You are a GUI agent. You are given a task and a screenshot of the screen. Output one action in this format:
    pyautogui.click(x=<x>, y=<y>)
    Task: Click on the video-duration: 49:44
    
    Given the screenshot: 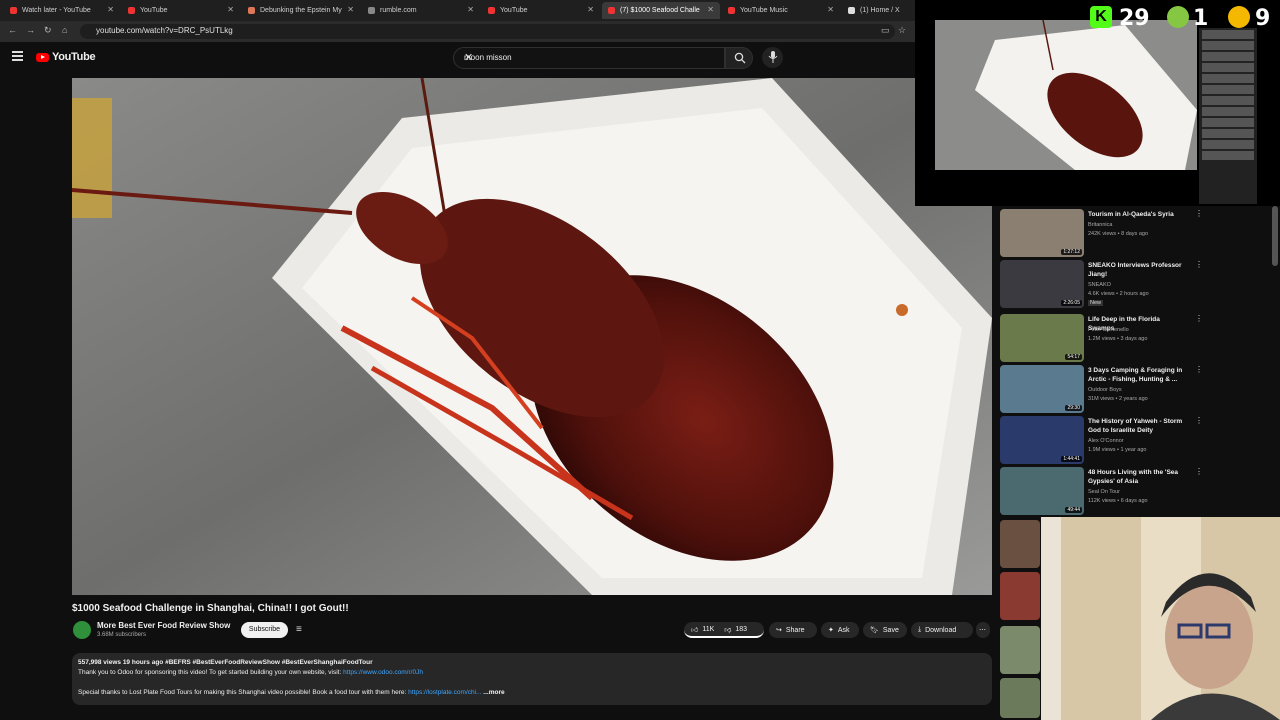 What is the action you would take?
    pyautogui.click(x=1073, y=510)
    